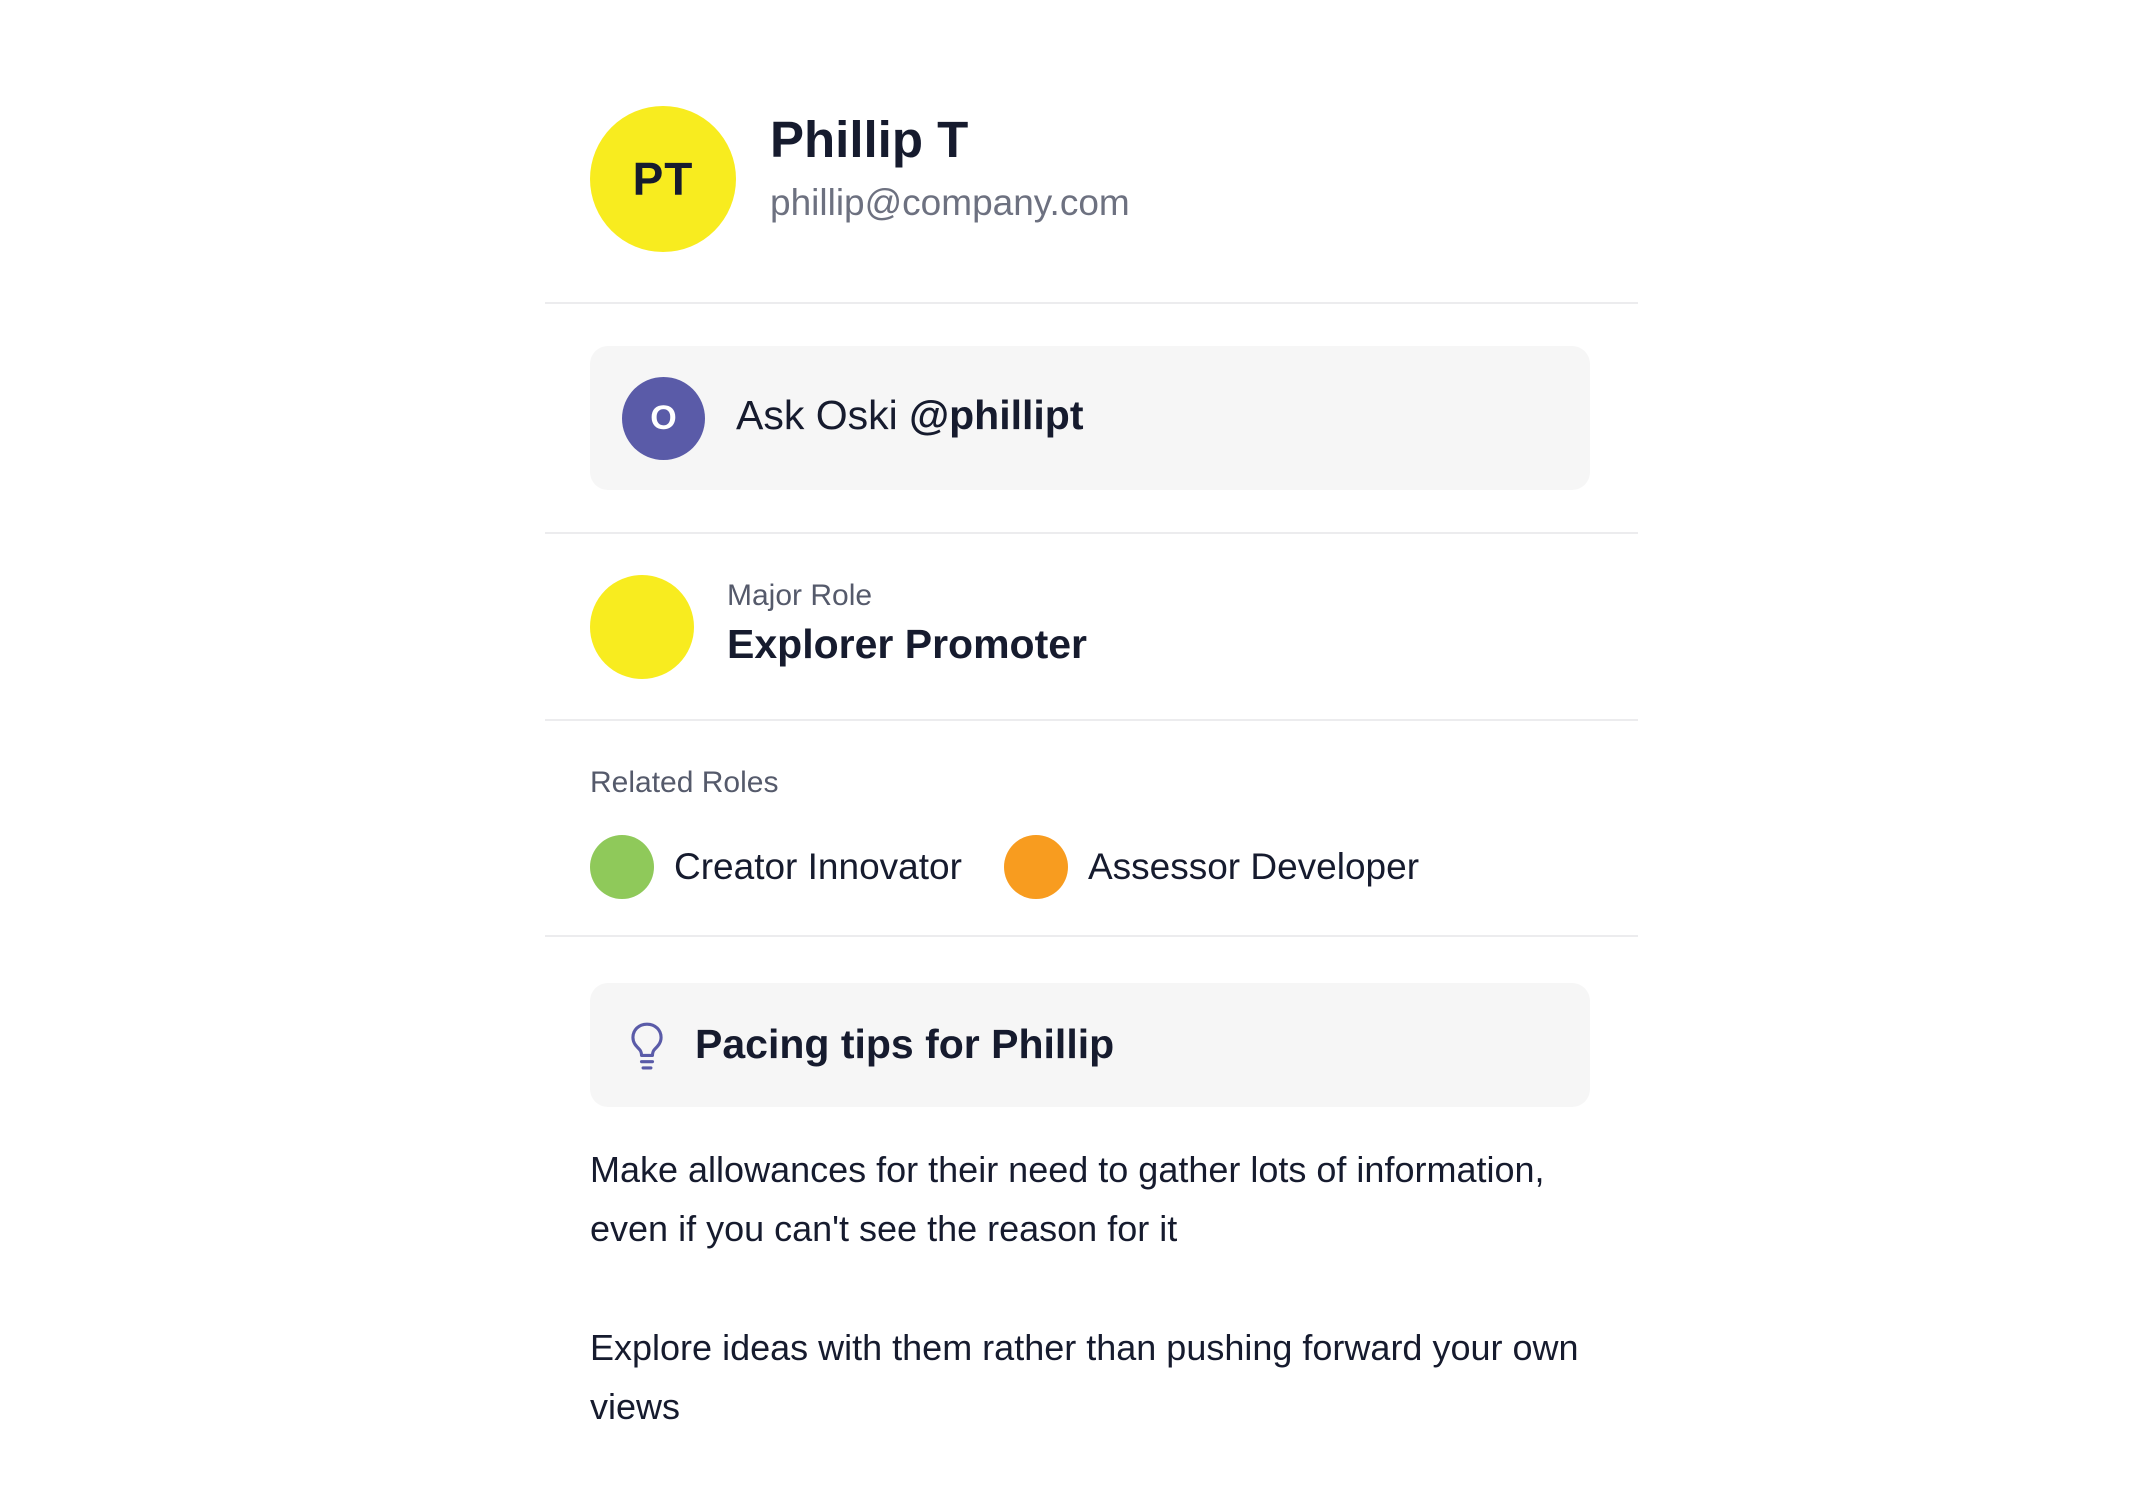 The image size is (2156, 1508). Describe the element at coordinates (684, 782) in the screenshot. I see `related-roles-label: Related Roles` at that location.